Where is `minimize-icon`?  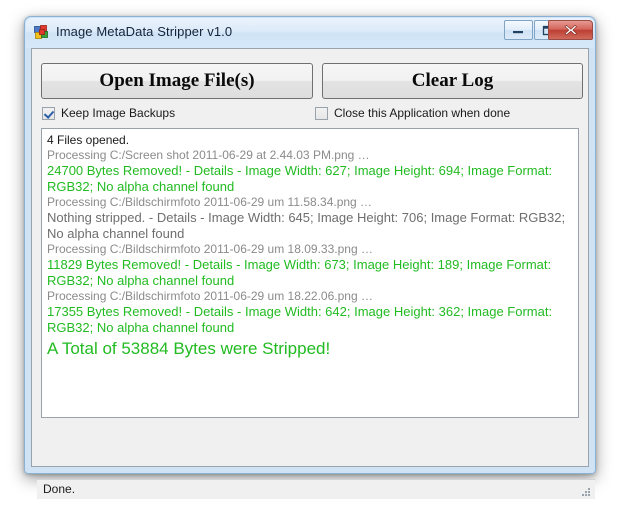 minimize-icon is located at coordinates (518, 30).